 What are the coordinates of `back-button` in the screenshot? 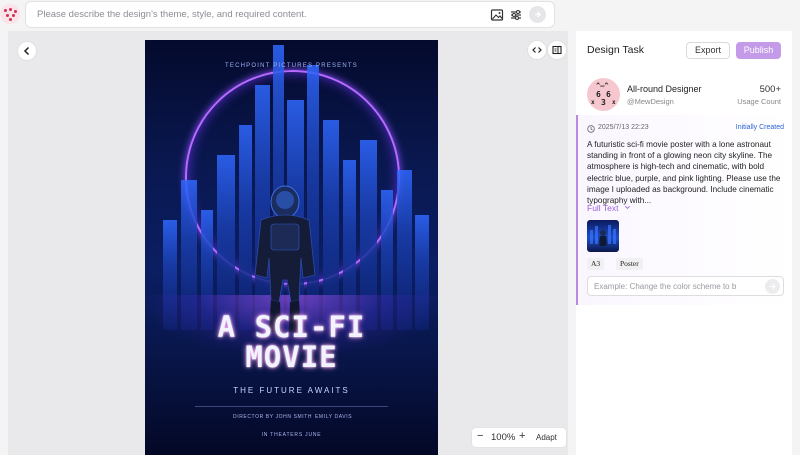 It's located at (27, 51).